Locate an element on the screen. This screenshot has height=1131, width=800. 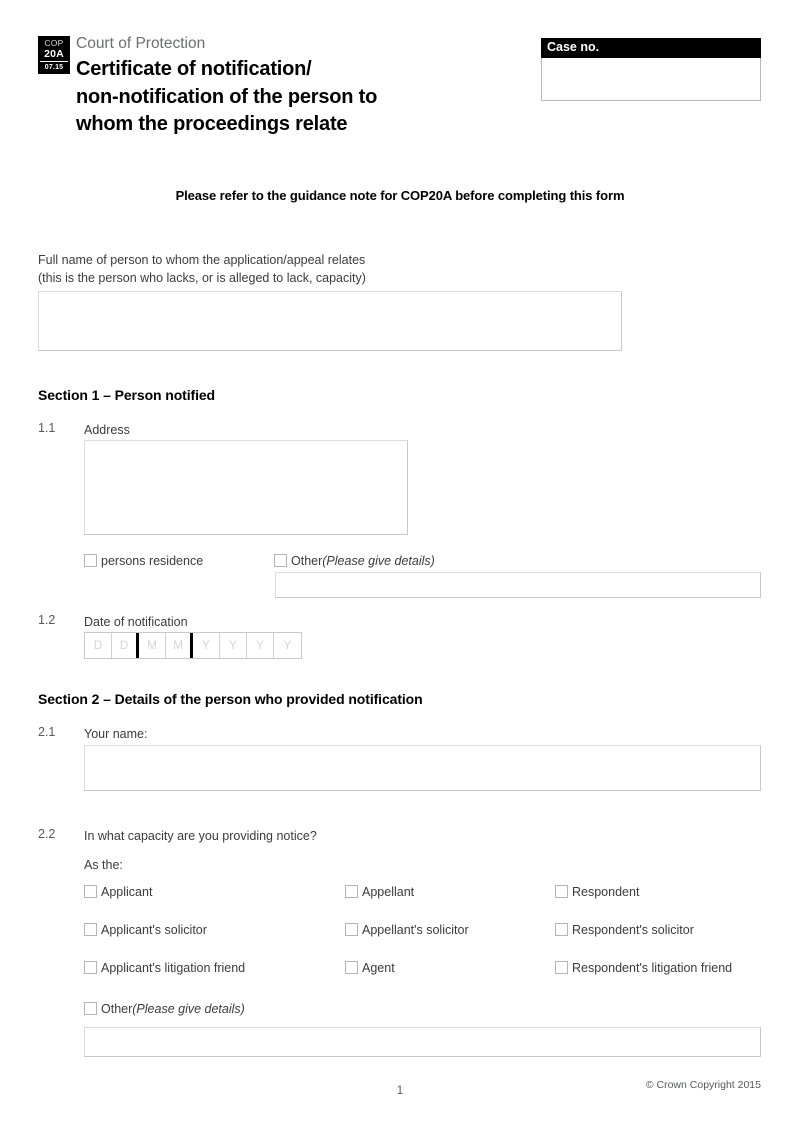
checkbox-respondent-label: Respondent is located at coordinates (606, 892).